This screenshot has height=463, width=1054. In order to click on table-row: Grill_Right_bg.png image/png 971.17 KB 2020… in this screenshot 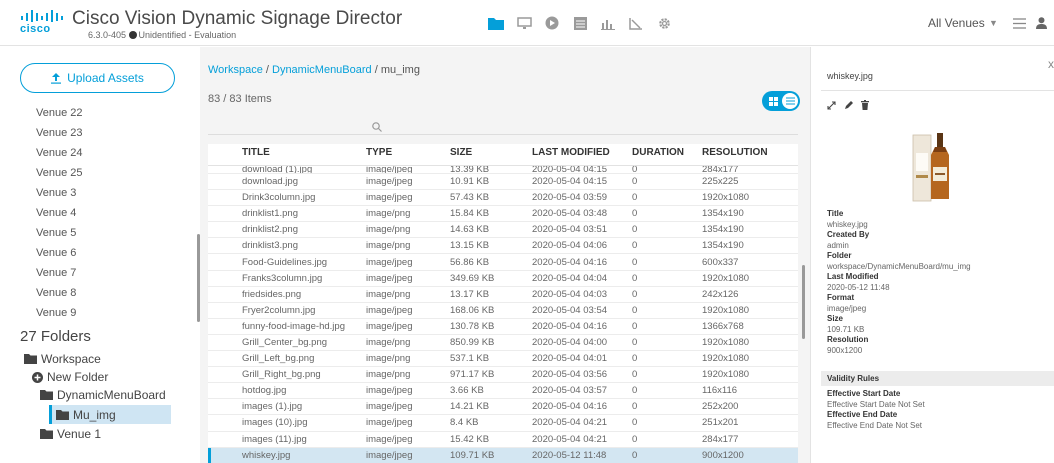, I will do `click(503, 375)`.